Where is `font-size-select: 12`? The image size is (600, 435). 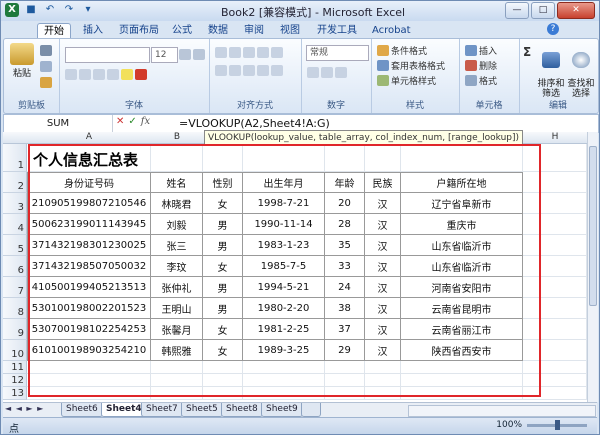 font-size-select: 12 is located at coordinates (164, 55).